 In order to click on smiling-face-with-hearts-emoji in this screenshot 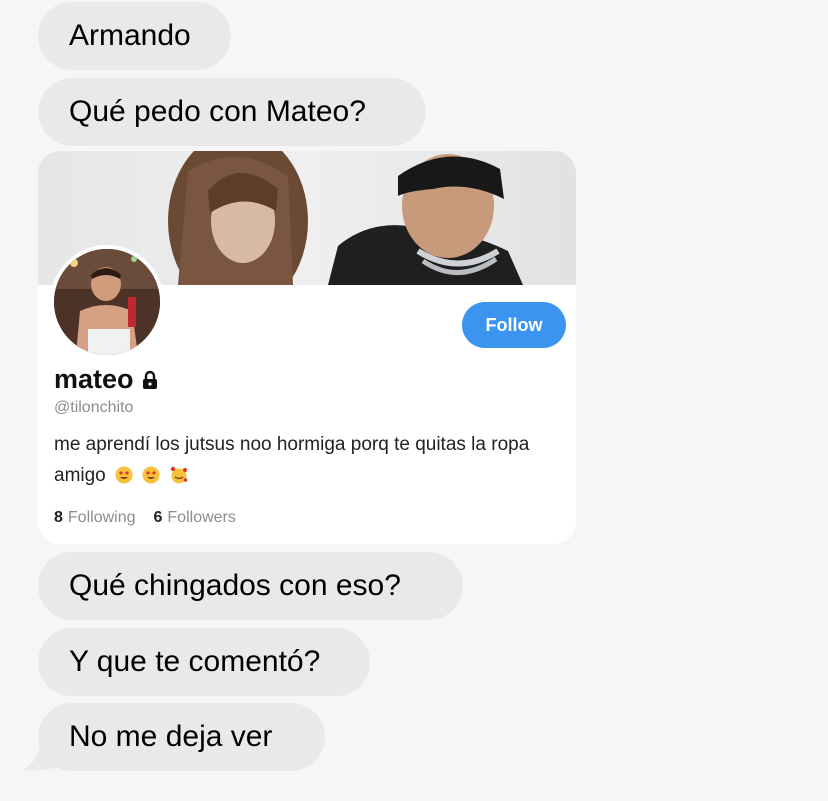, I will do `click(178, 475)`.